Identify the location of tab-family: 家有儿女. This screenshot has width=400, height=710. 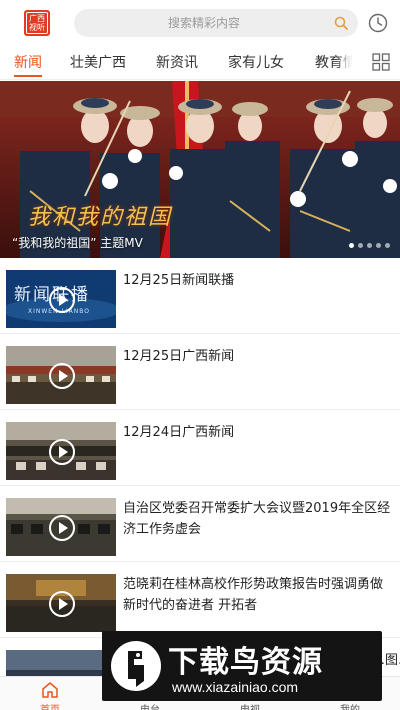
(256, 62).